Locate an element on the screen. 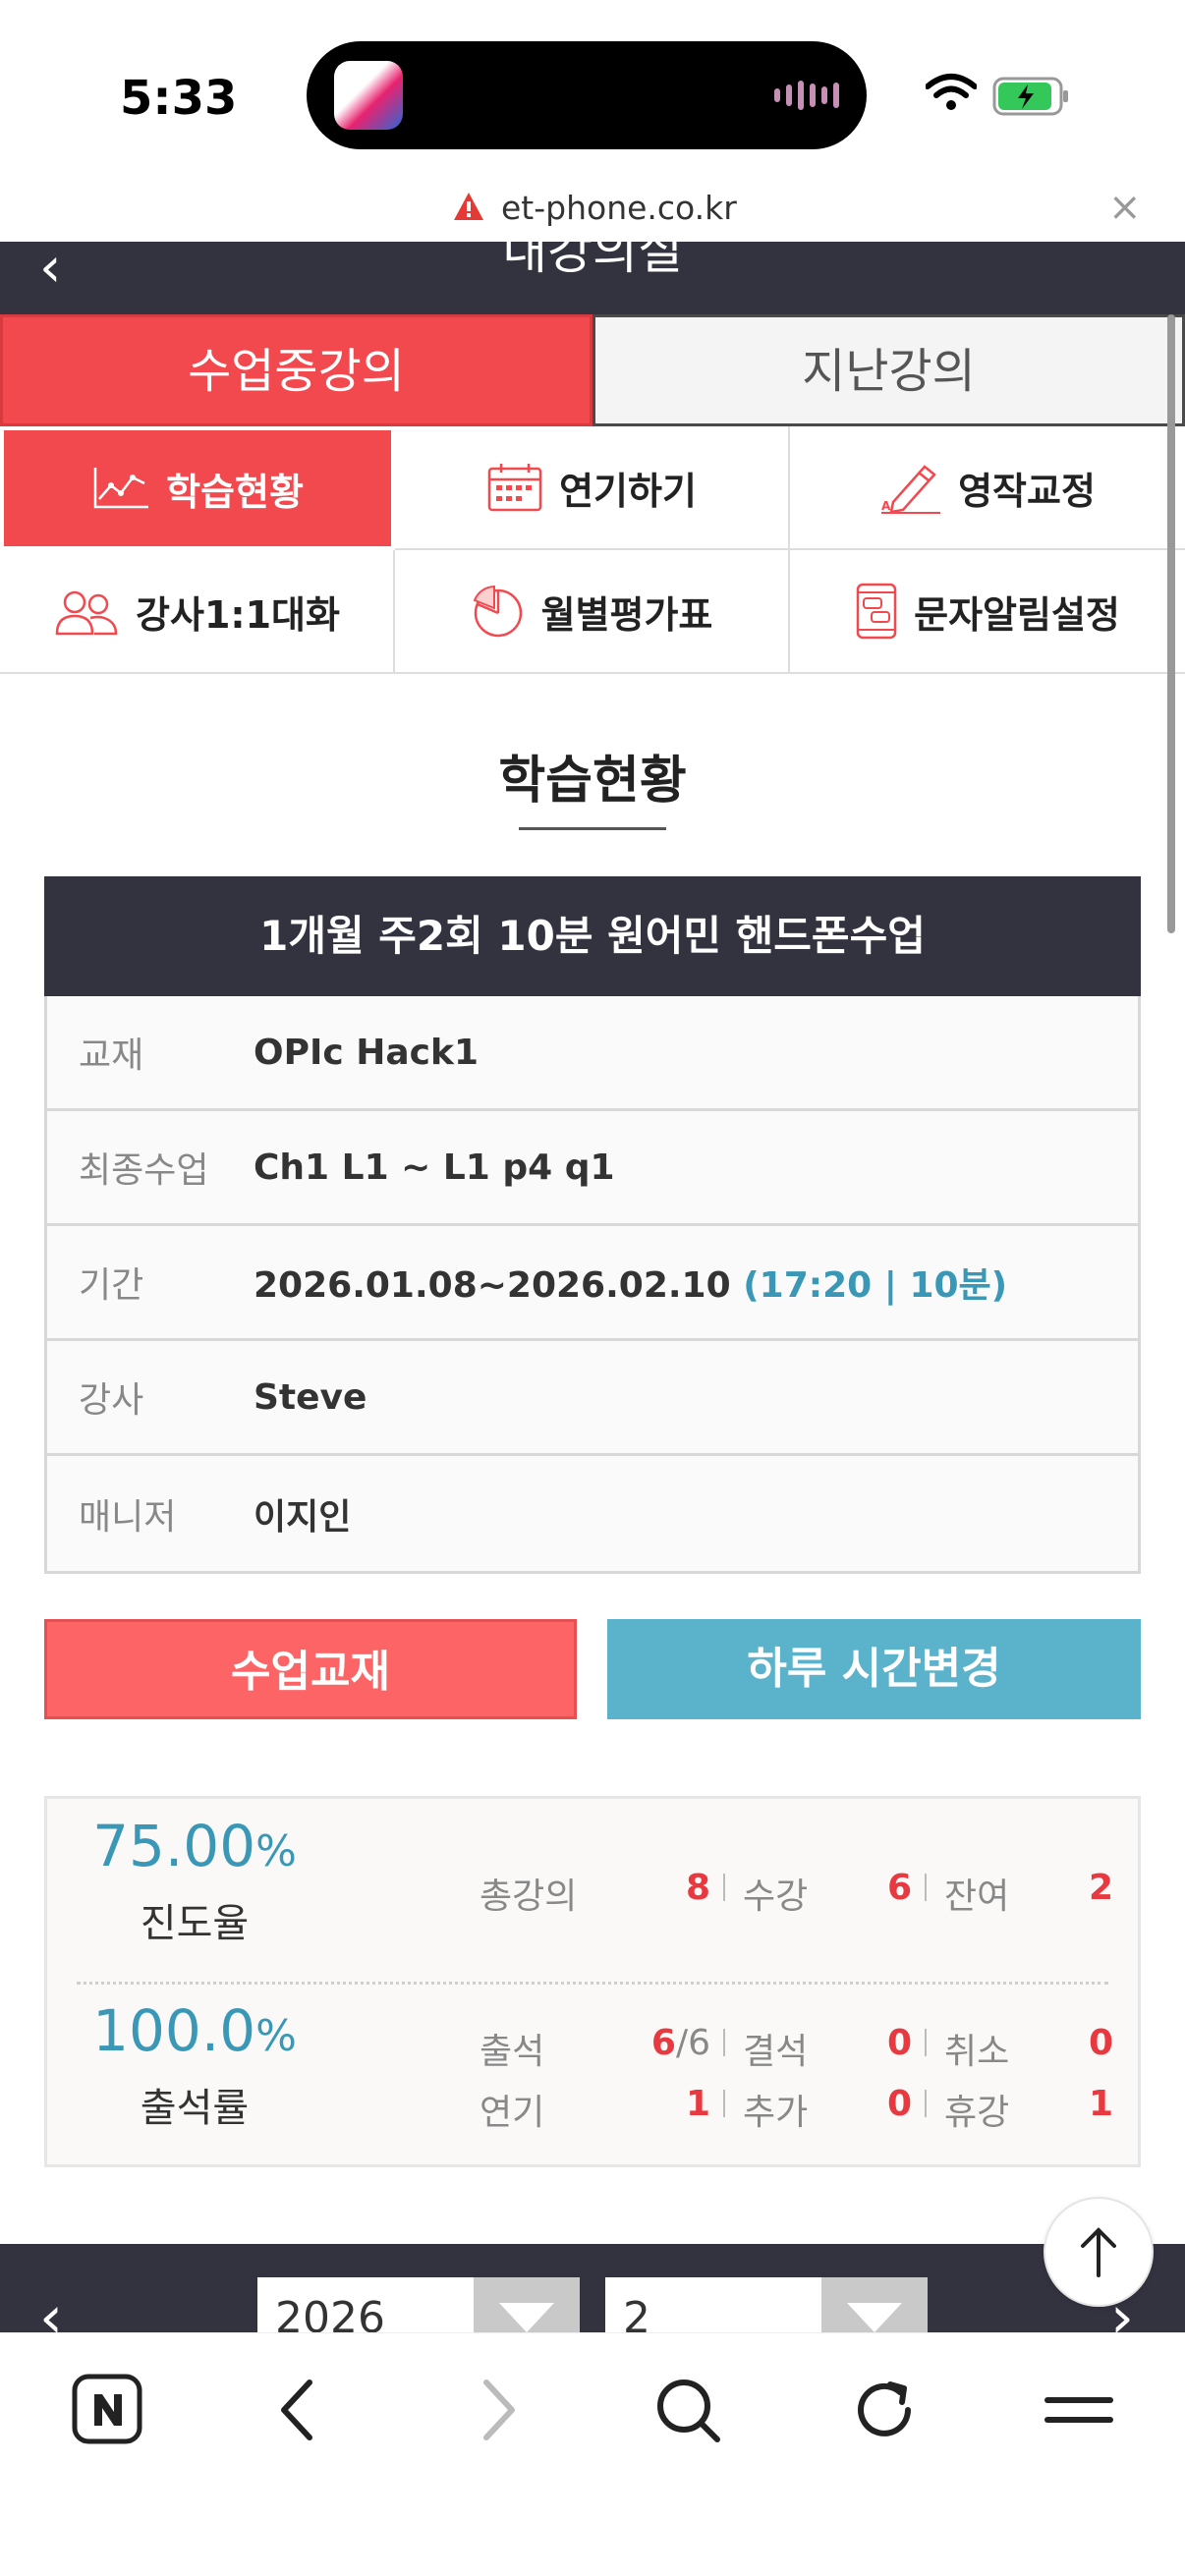  menu-tutor-chat: 강사1:1대화 is located at coordinates (198, 612).